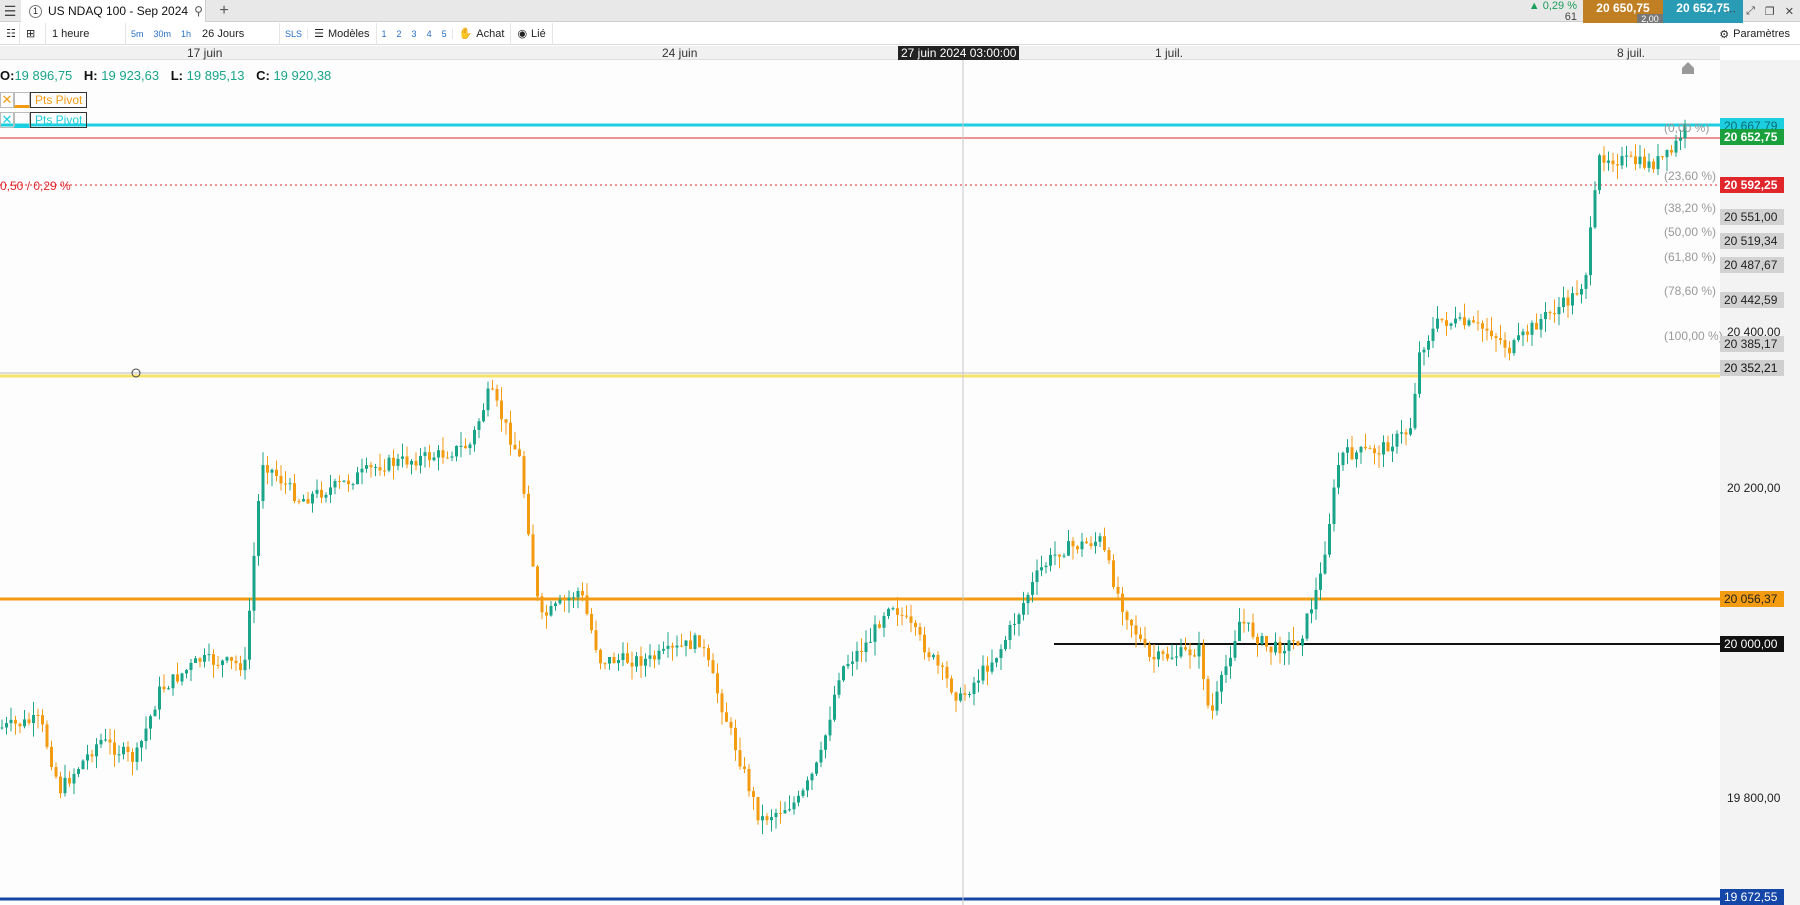  What do you see at coordinates (1752, 644) in the screenshot?
I see `price-tag: 20 000,00` at bounding box center [1752, 644].